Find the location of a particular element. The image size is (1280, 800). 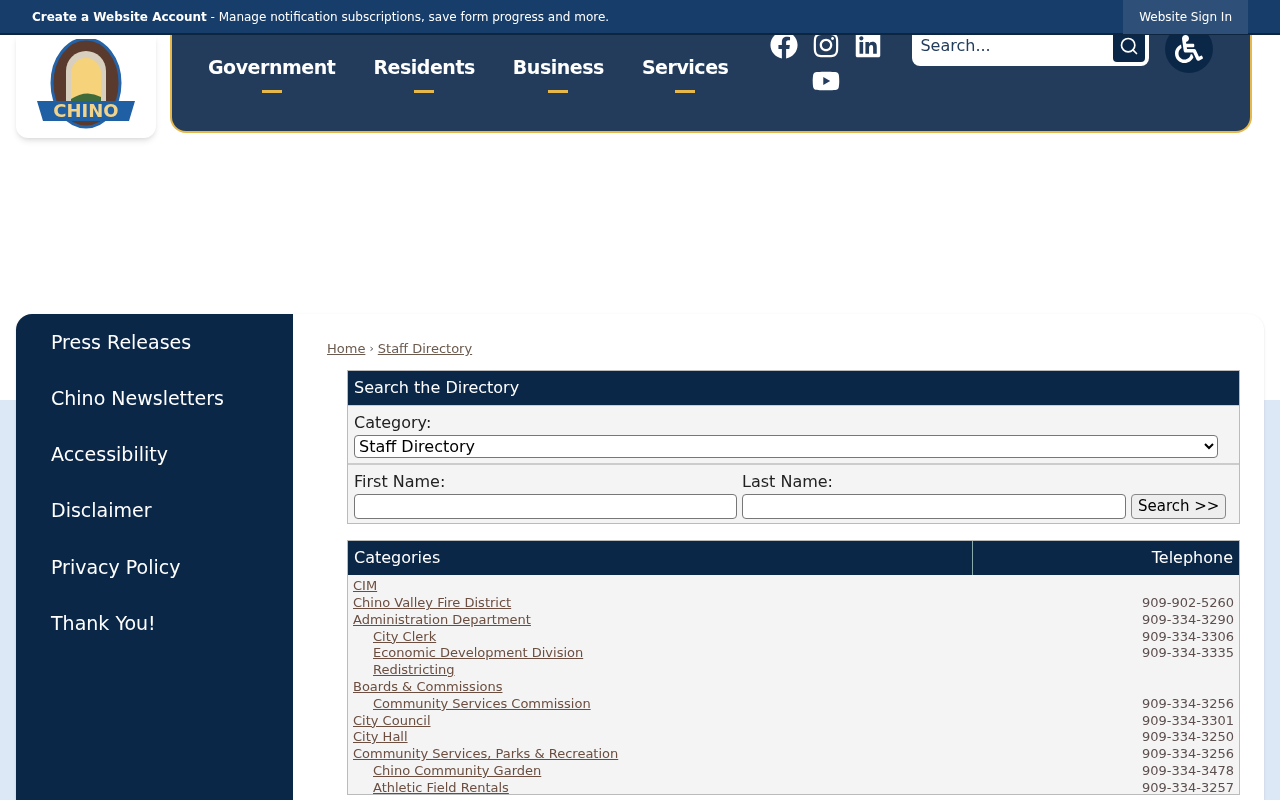

category-link: Boards & Commissions is located at coordinates (428, 687).